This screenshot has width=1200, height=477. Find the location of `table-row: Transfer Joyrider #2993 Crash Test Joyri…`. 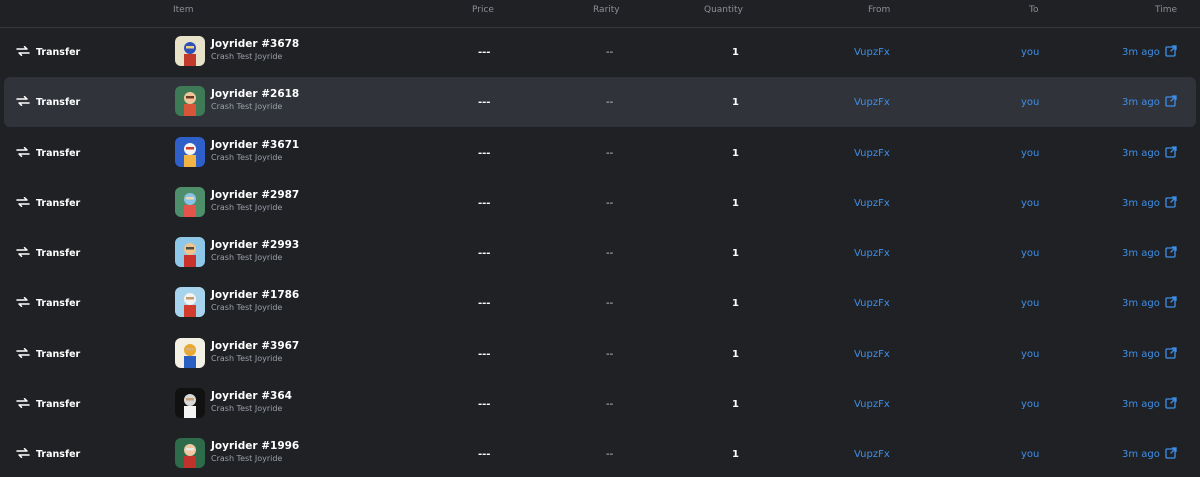

table-row: Transfer Joyrider #2993 Crash Test Joyri… is located at coordinates (600, 253).